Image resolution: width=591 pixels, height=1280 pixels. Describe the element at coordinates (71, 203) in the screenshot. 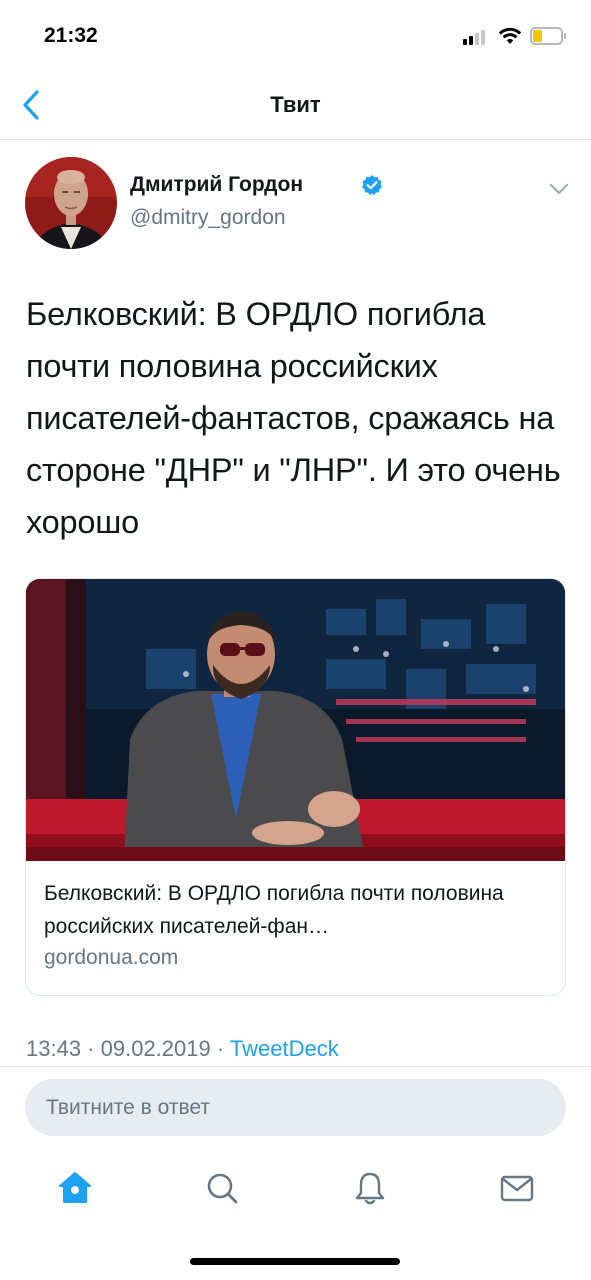

I see `avatar` at that location.